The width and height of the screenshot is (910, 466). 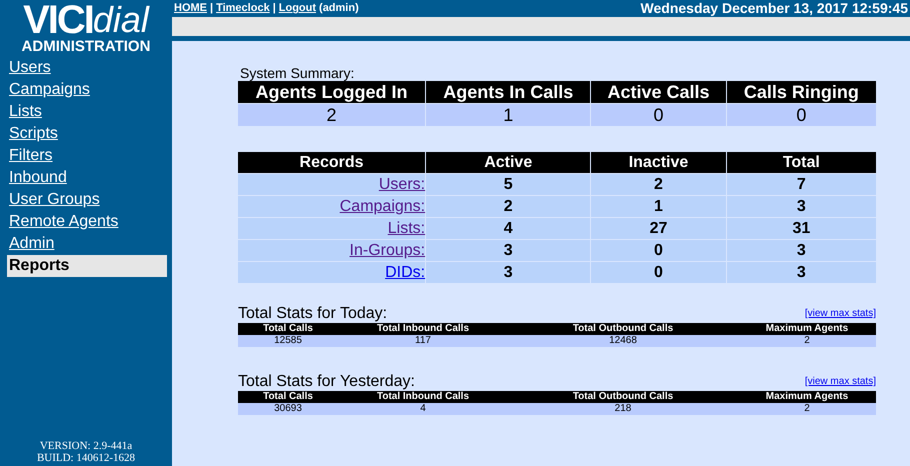 I want to click on record-link: Users:, so click(x=402, y=184).